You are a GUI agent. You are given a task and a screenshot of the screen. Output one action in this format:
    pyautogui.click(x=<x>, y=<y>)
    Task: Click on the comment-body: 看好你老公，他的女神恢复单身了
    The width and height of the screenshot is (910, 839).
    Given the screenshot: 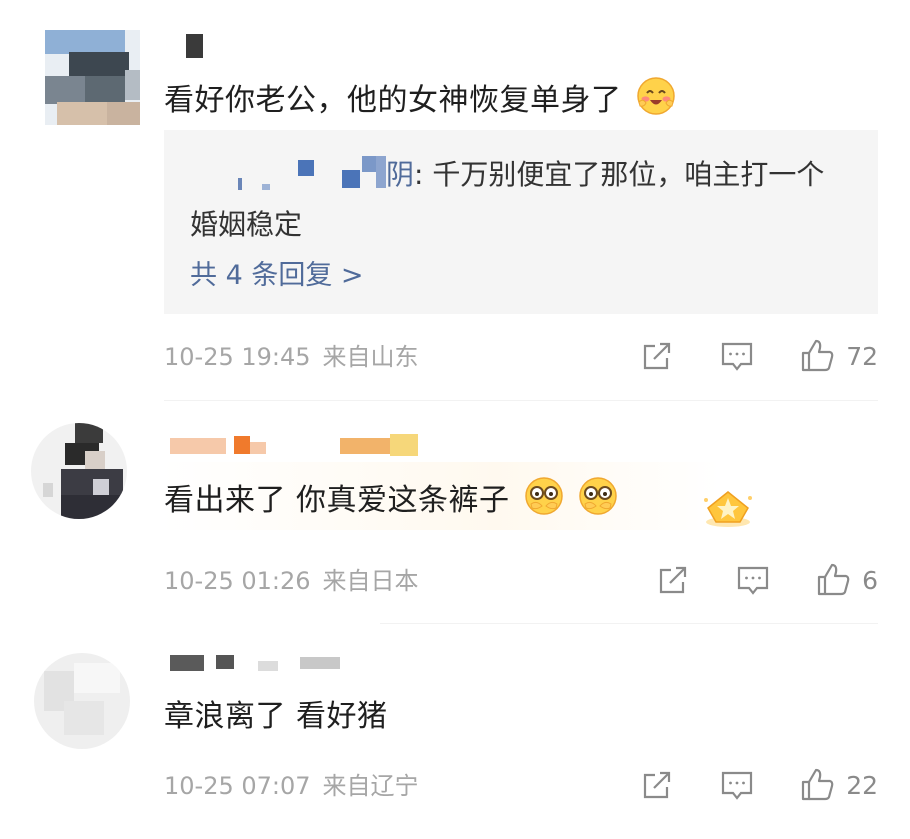 What is the action you would take?
    pyautogui.click(x=393, y=100)
    